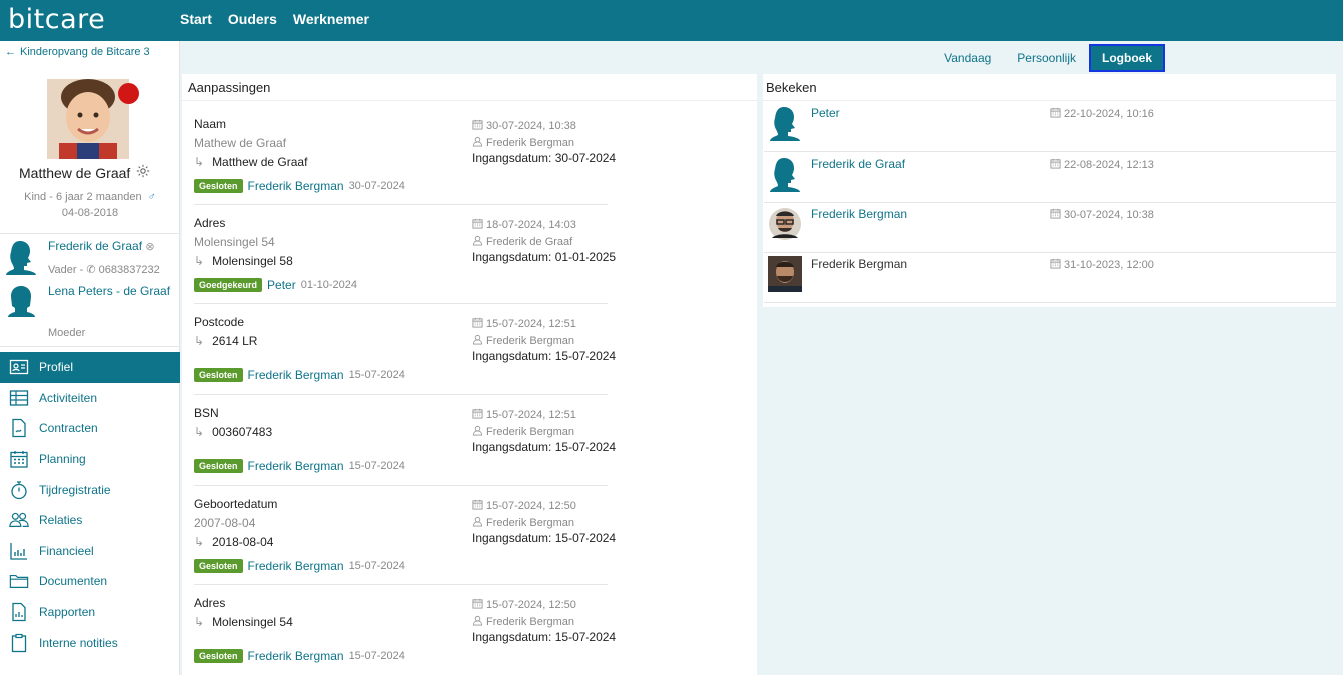  I want to click on sidebar-item-profiel: Profiel, so click(90, 367).